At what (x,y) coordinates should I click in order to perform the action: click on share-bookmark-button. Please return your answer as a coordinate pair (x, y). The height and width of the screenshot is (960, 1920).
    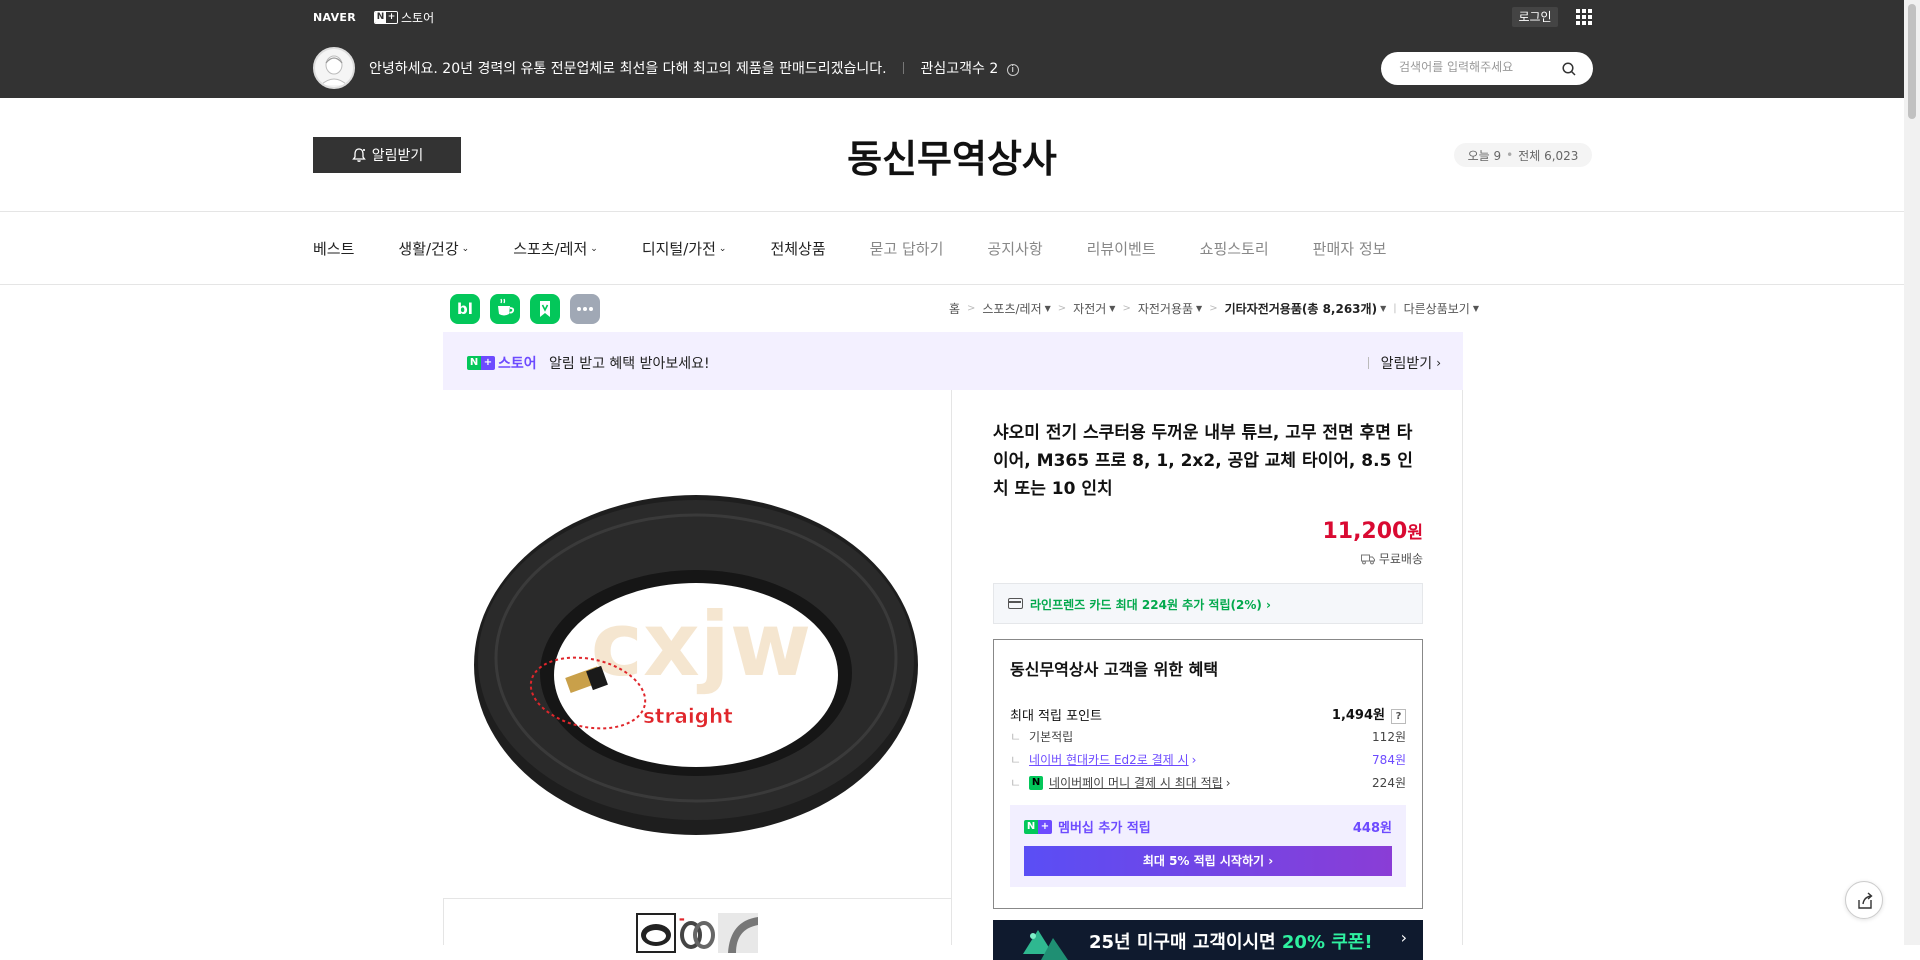
    Looking at the image, I should click on (545, 309).